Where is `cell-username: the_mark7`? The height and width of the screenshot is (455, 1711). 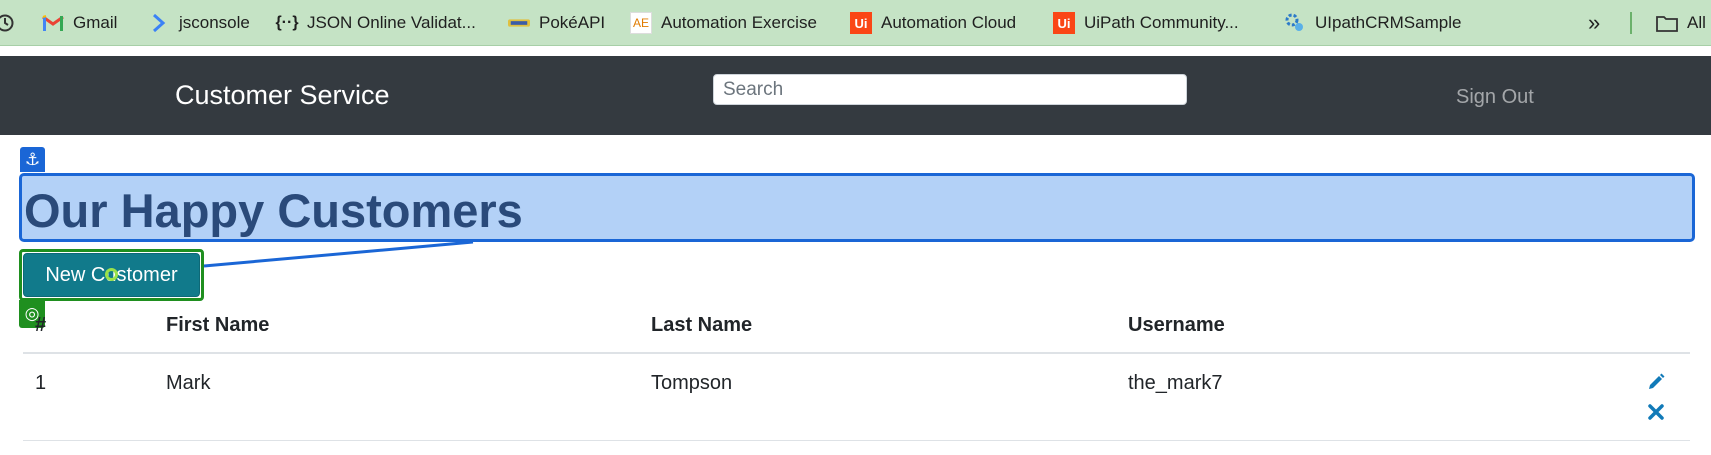
cell-username: the_mark7 is located at coordinates (1175, 383).